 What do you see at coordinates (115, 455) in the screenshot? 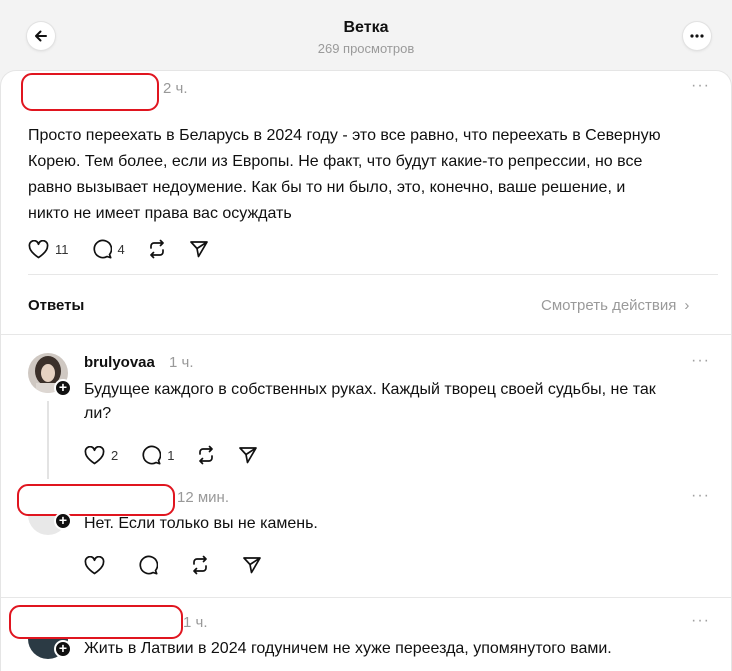
I see `like-count: 2` at bounding box center [115, 455].